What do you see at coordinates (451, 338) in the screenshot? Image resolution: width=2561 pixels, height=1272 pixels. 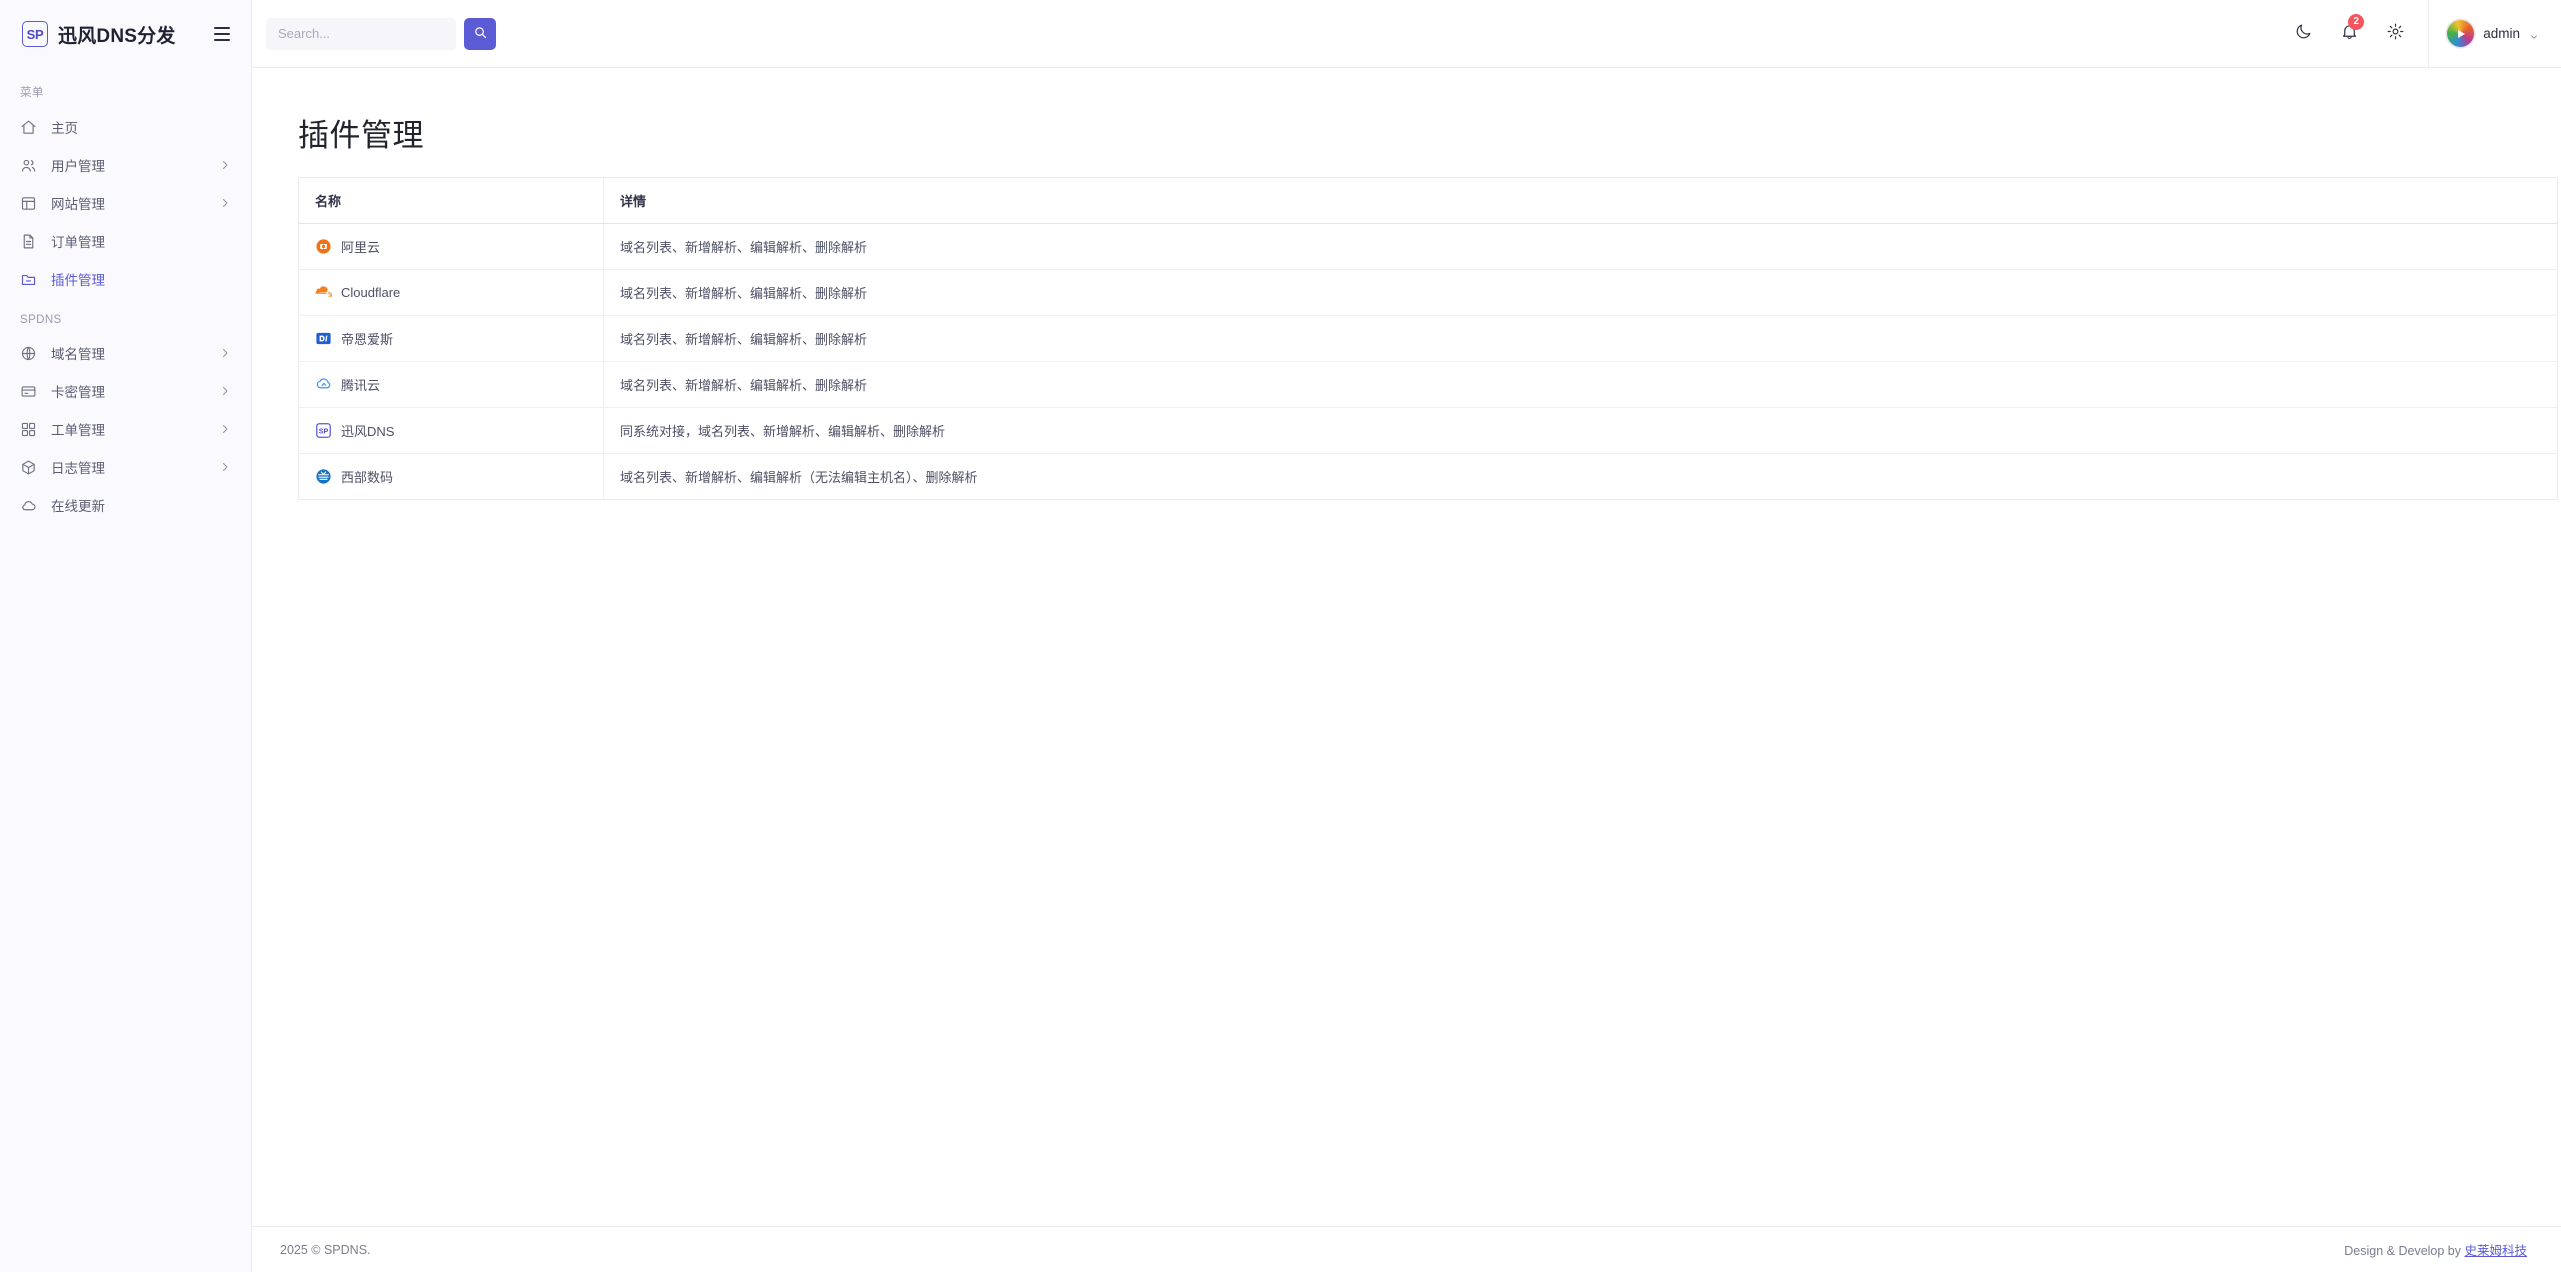 I see `cell-plugin-name: 帝恩爱斯` at bounding box center [451, 338].